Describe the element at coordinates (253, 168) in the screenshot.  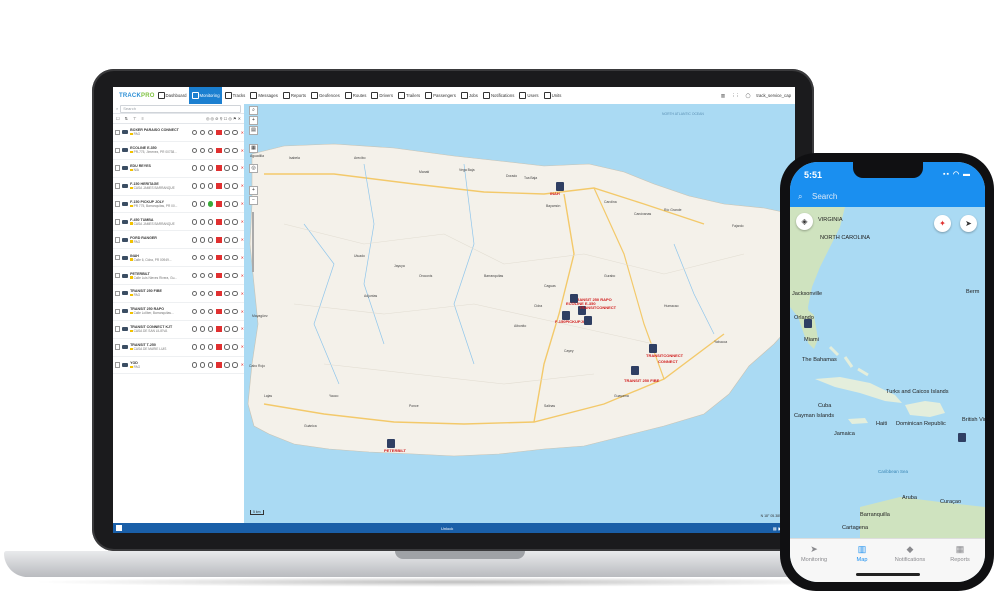
I see `map-locate-button: ◎` at that location.